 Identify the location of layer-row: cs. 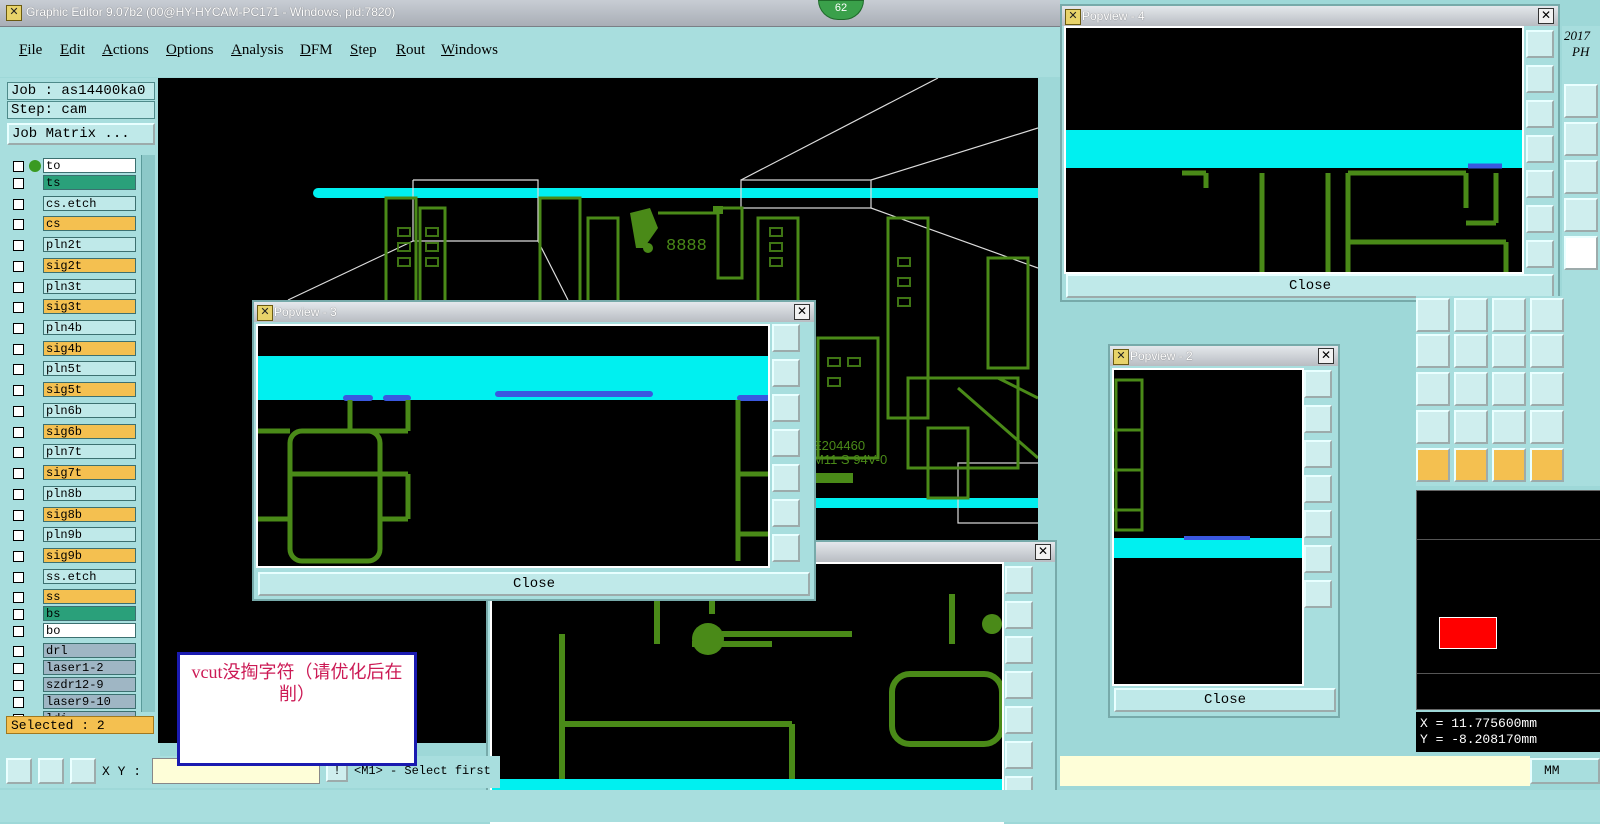
(76, 224).